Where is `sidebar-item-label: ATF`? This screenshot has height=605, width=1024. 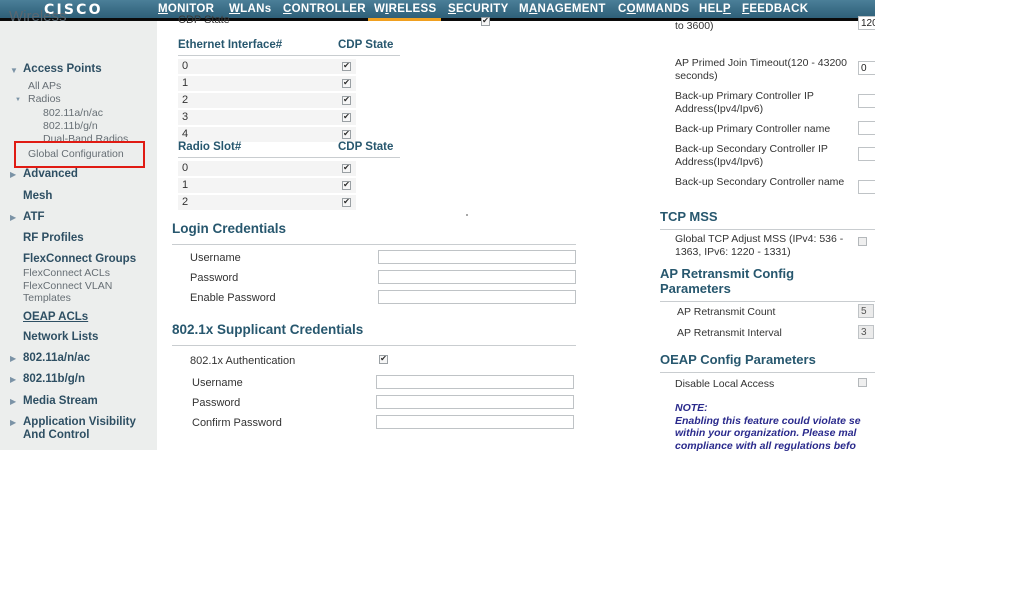 sidebar-item-label: ATF is located at coordinates (34, 217).